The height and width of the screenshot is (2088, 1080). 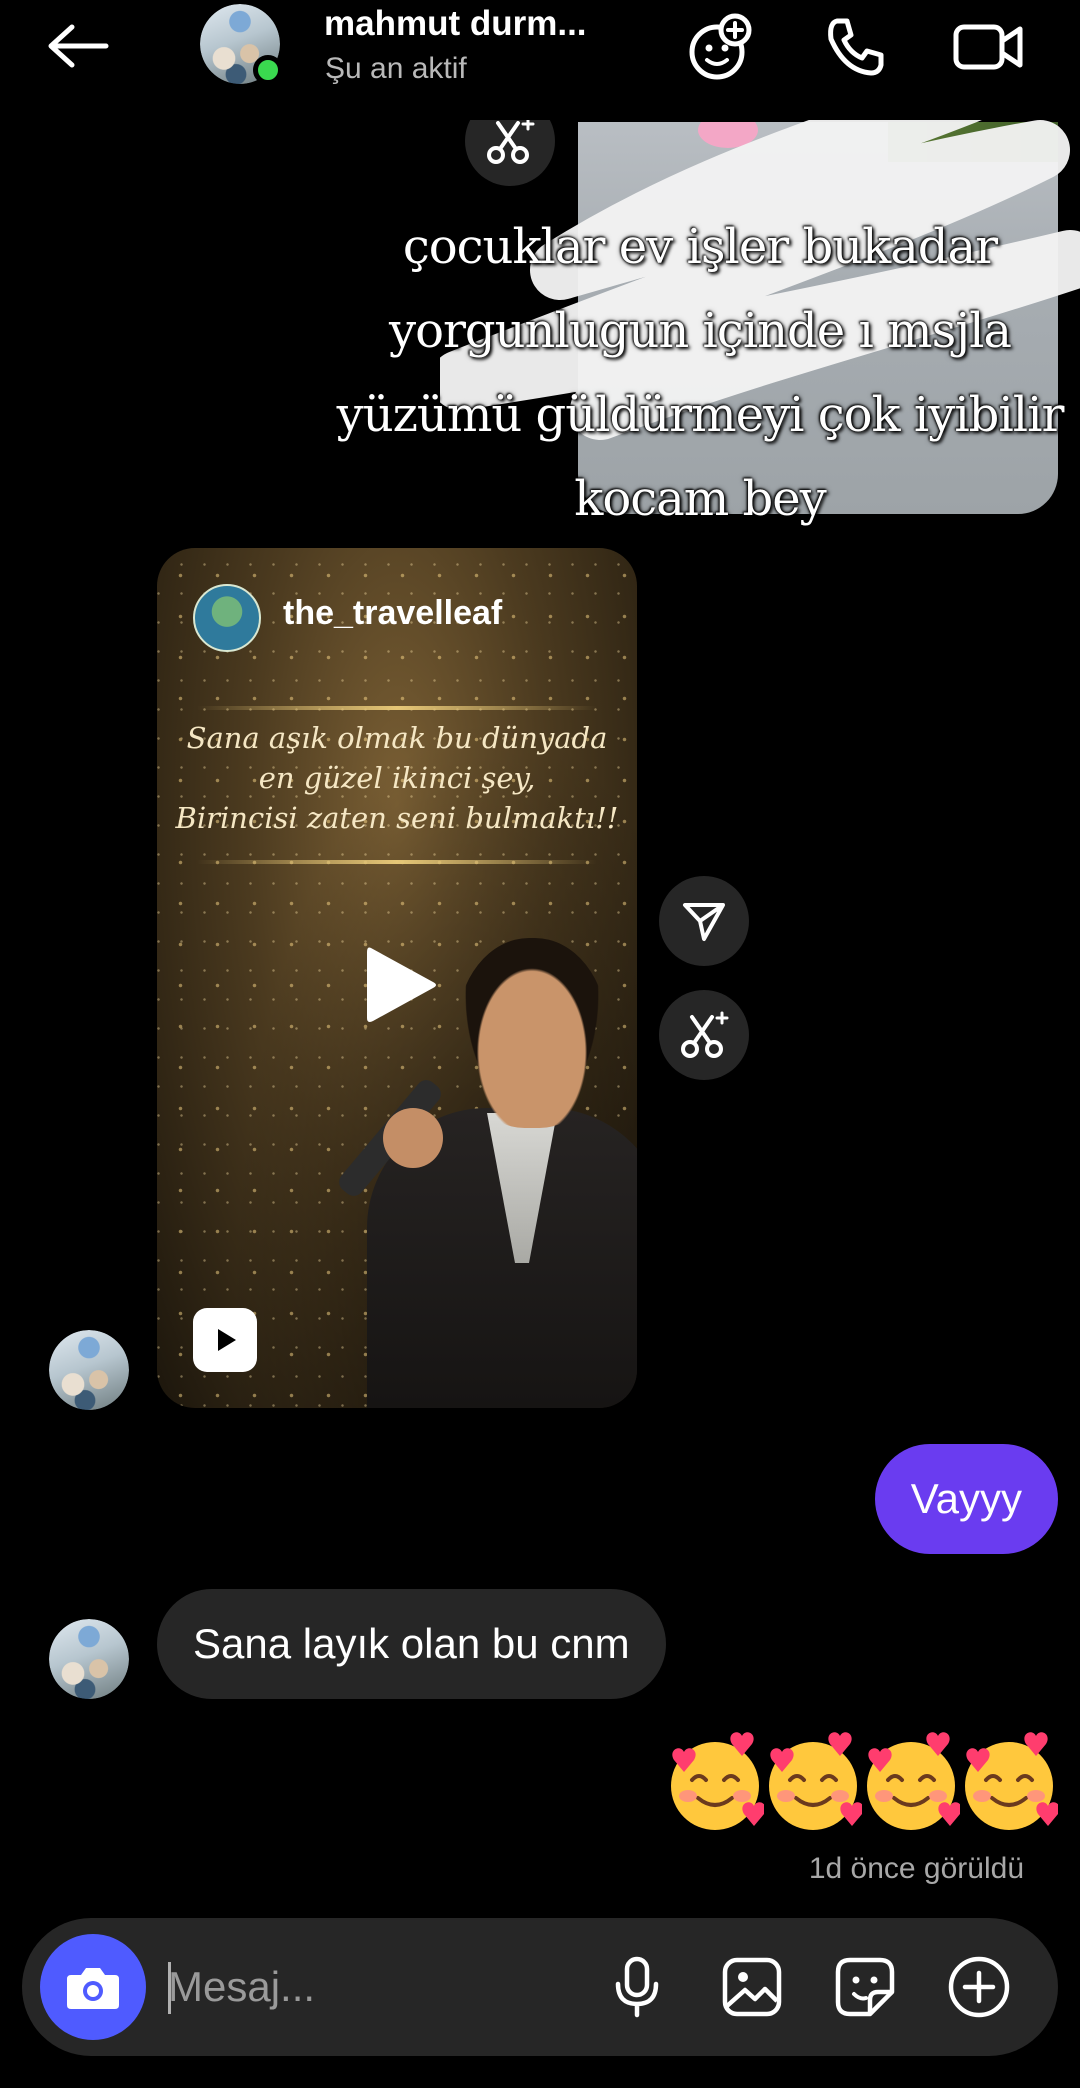 I want to click on caption-line: yüzümü güldürmeyi çok iyibilir, so click(x=700, y=415).